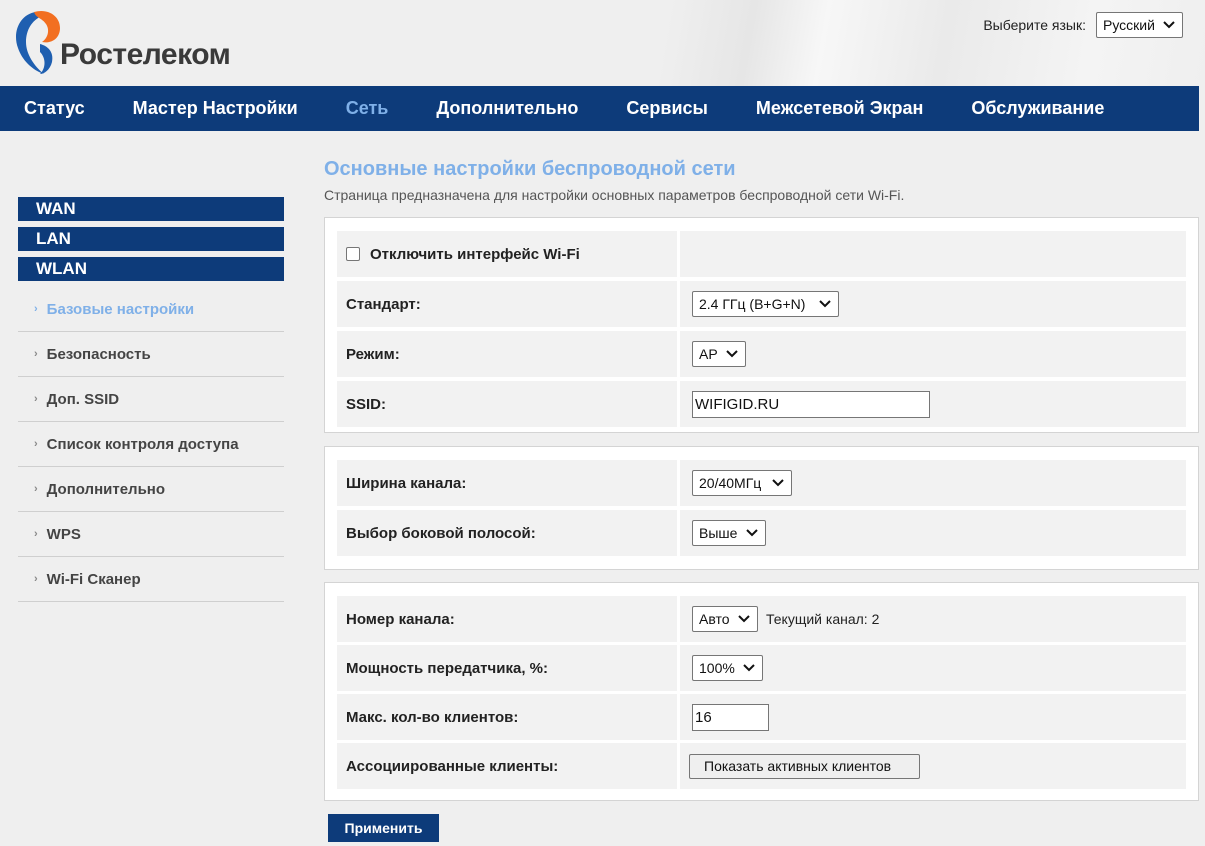 This screenshot has height=846, width=1205. I want to click on assoc-clients-value-cell: Показать активных клиентов, so click(933, 766).